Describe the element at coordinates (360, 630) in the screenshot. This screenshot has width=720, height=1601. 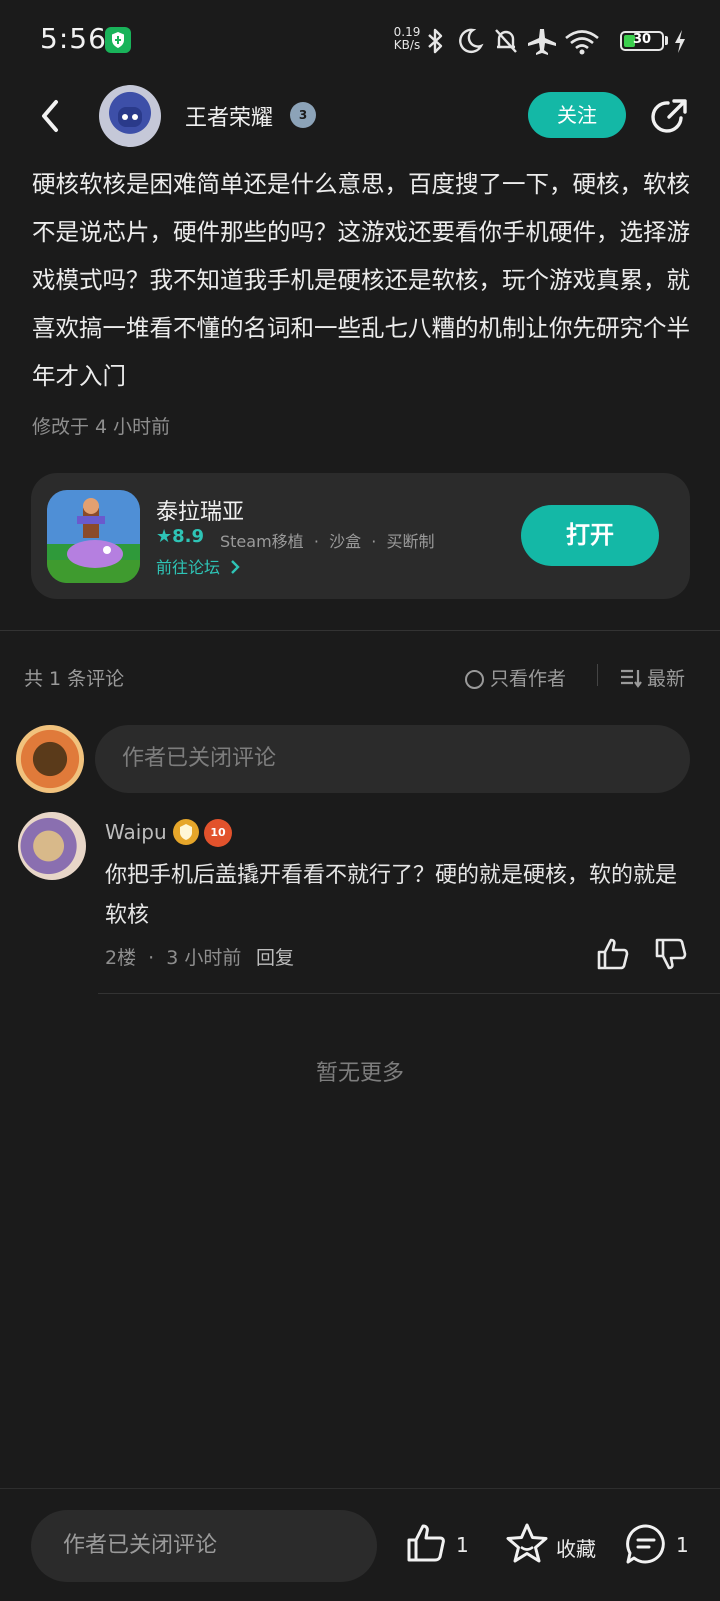
I see `divider` at that location.